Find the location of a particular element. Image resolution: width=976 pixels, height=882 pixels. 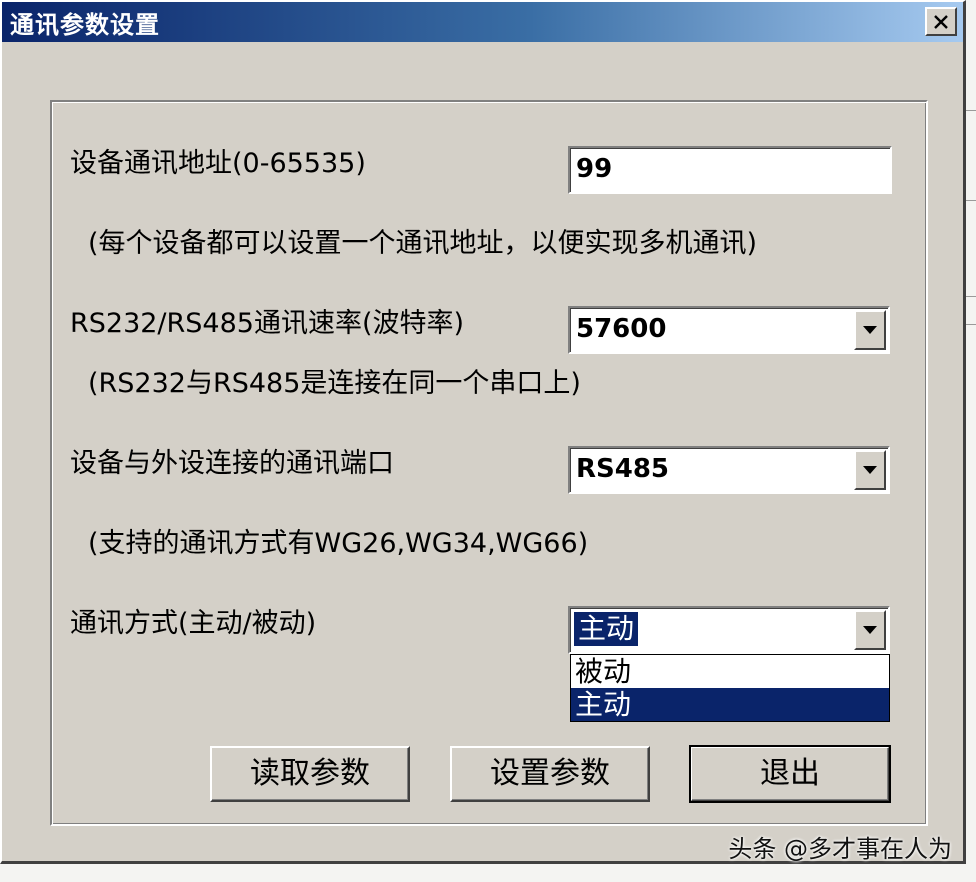

address-input: 99 is located at coordinates (730, 170).